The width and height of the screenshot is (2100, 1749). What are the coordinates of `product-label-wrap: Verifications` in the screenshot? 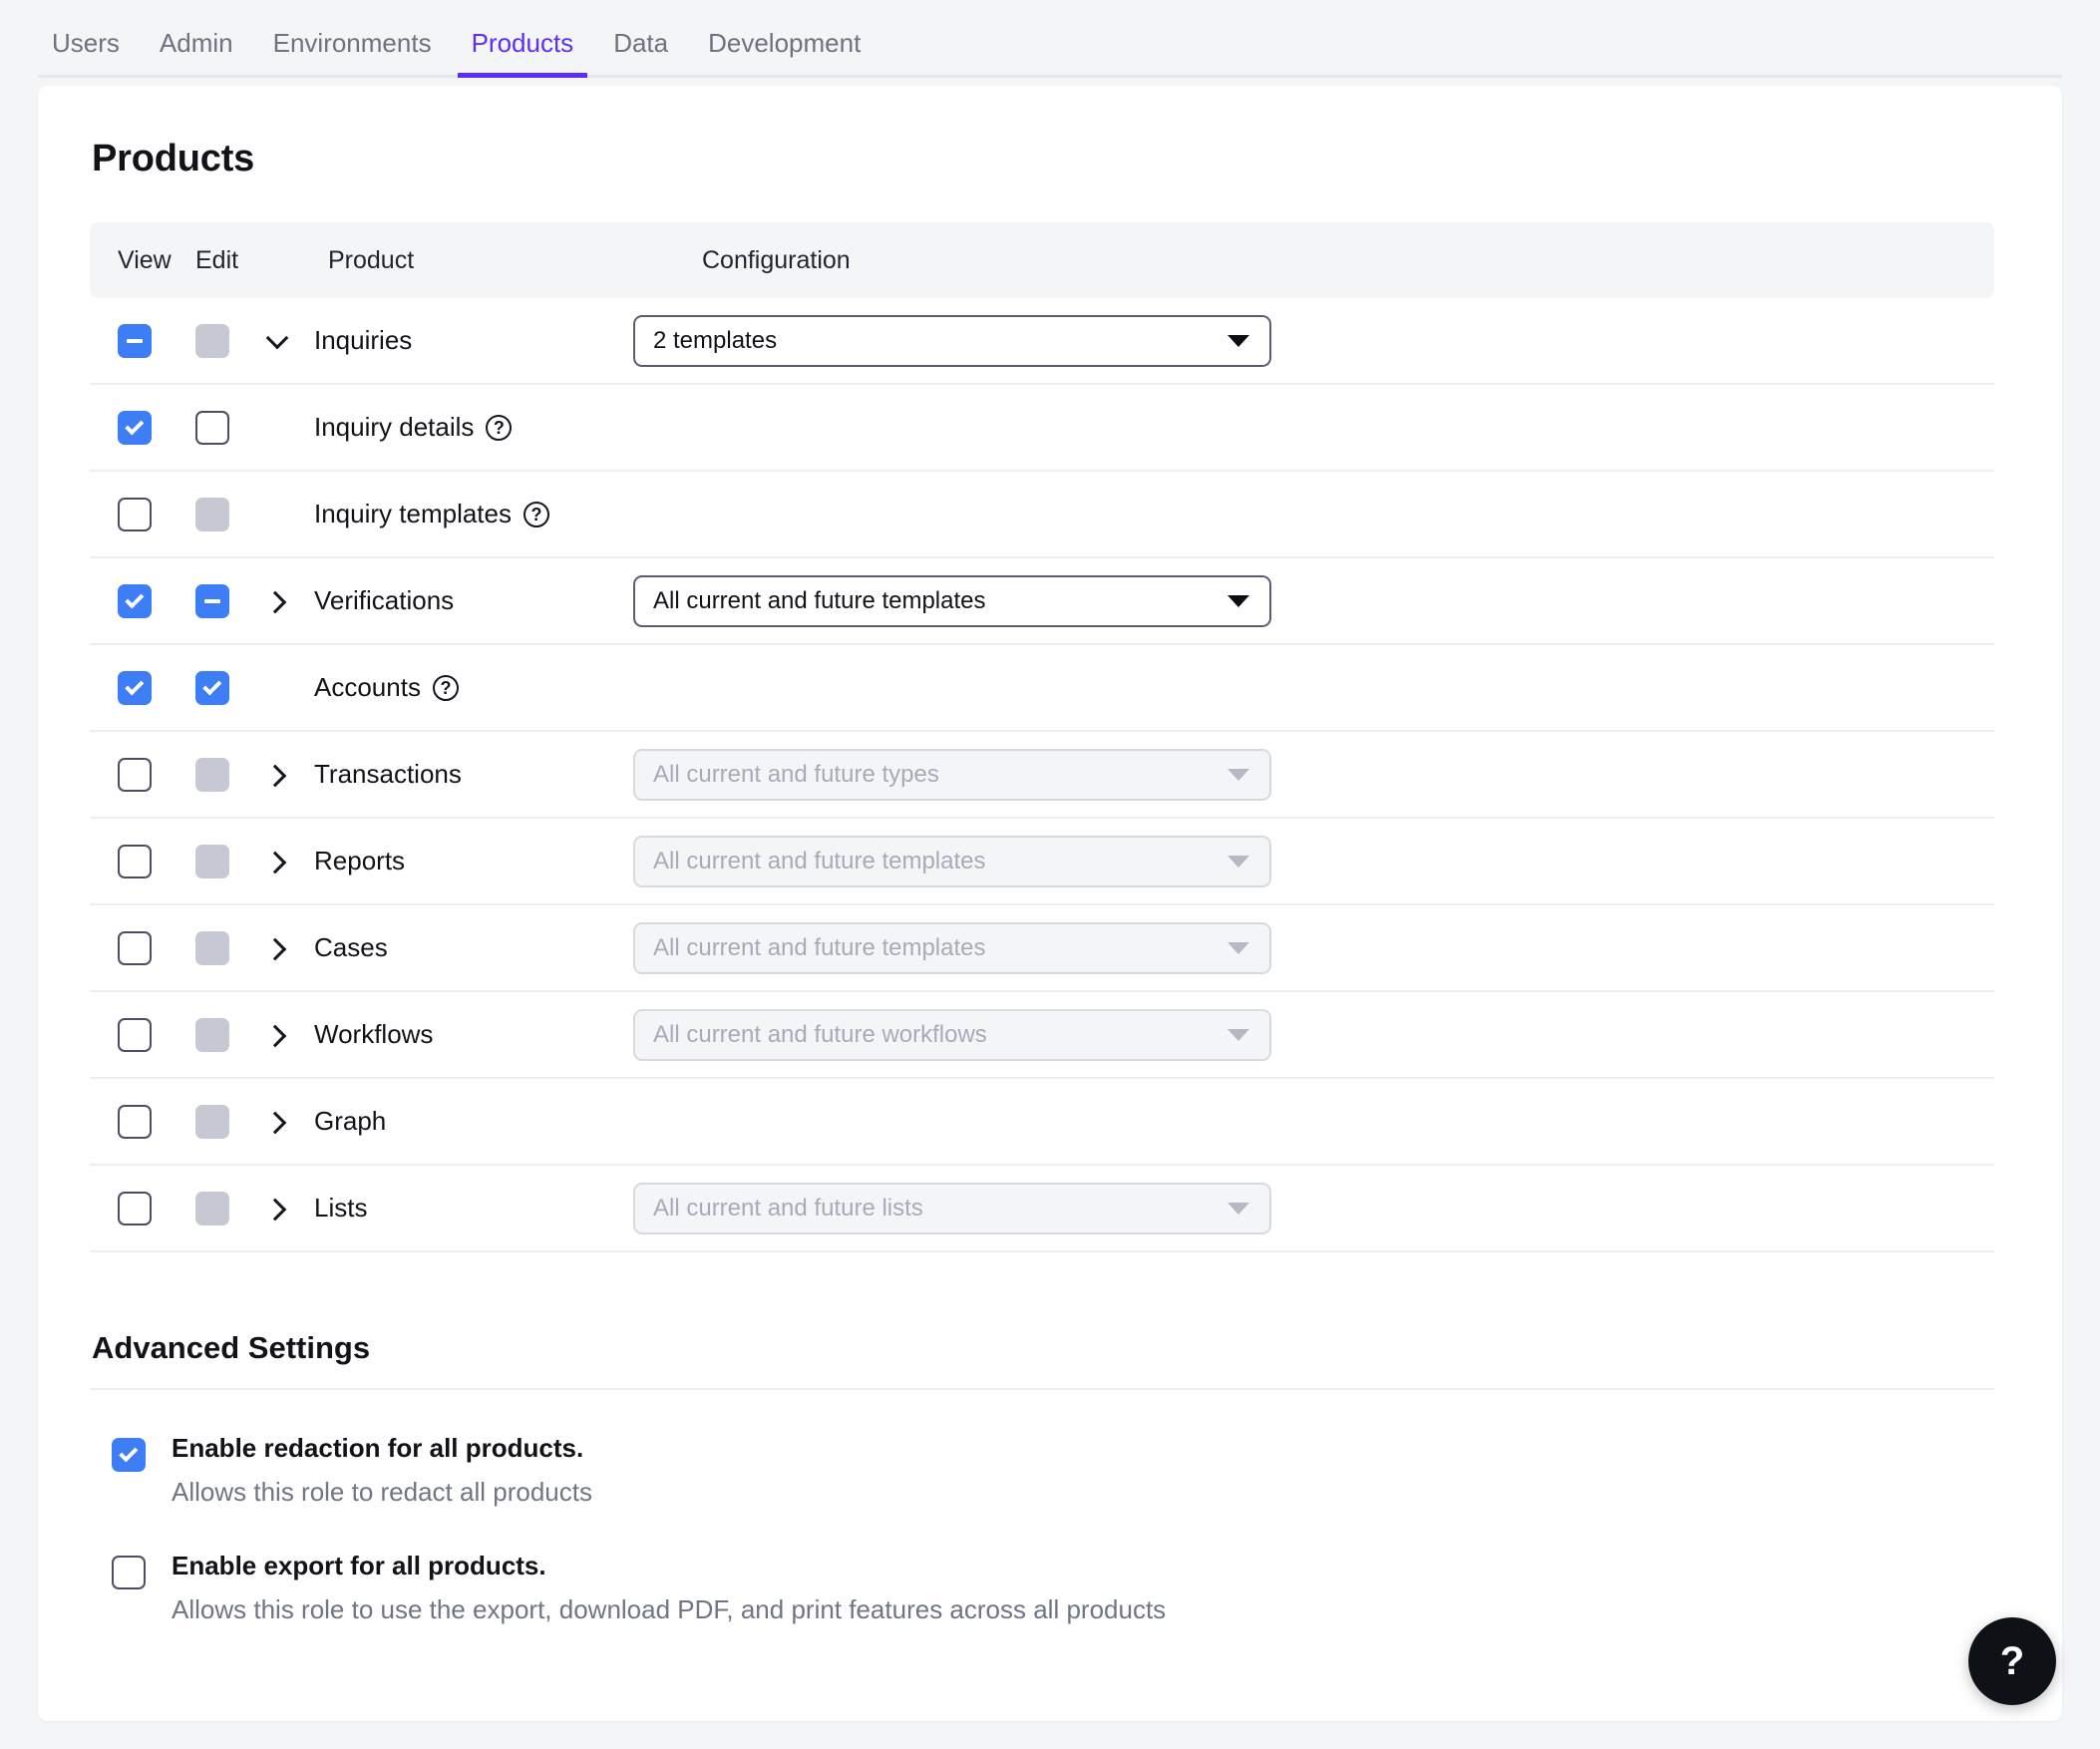 It's located at (384, 600).